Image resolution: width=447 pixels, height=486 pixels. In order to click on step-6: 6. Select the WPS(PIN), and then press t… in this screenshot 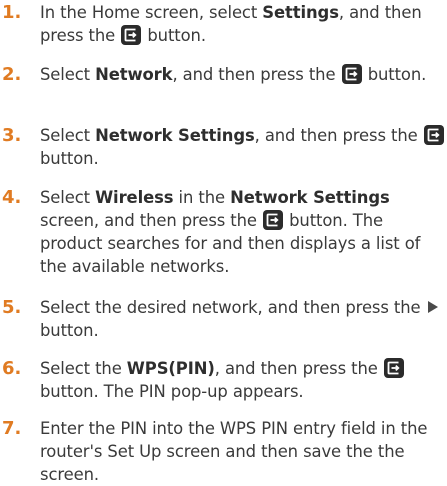, I will do `click(223, 380)`.